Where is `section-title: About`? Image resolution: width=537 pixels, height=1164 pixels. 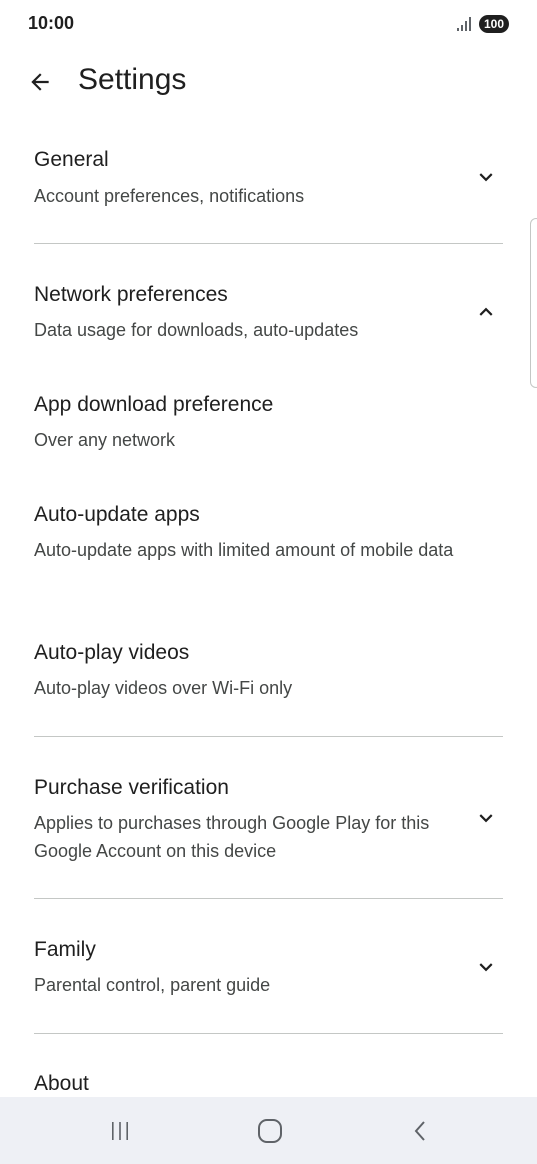
section-title: About is located at coordinates (61, 1083).